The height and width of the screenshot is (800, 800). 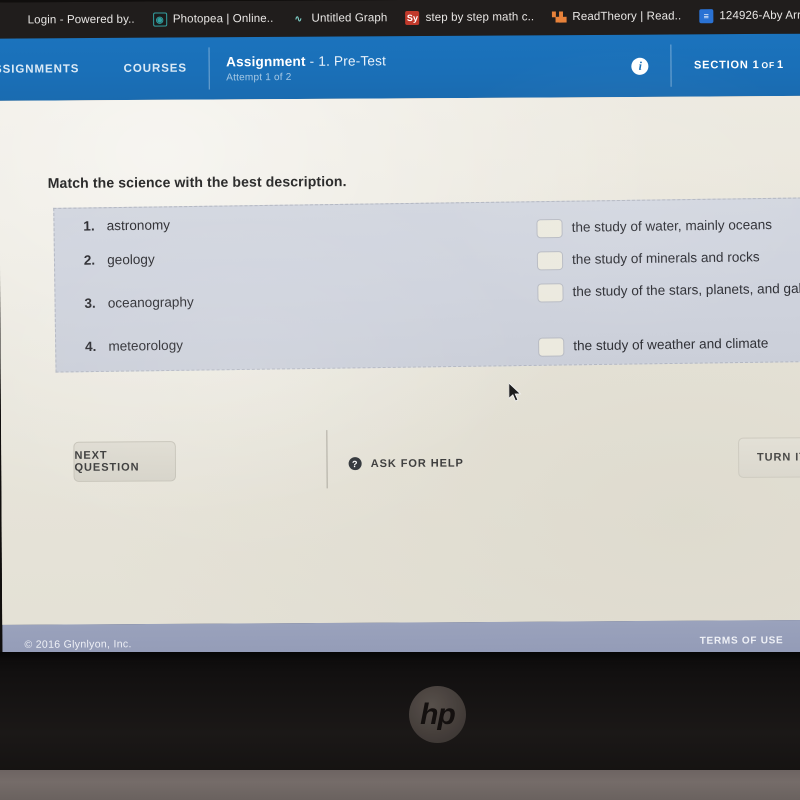 What do you see at coordinates (417, 463) in the screenshot?
I see `ask-for-help-label: ASK FOR HELP` at bounding box center [417, 463].